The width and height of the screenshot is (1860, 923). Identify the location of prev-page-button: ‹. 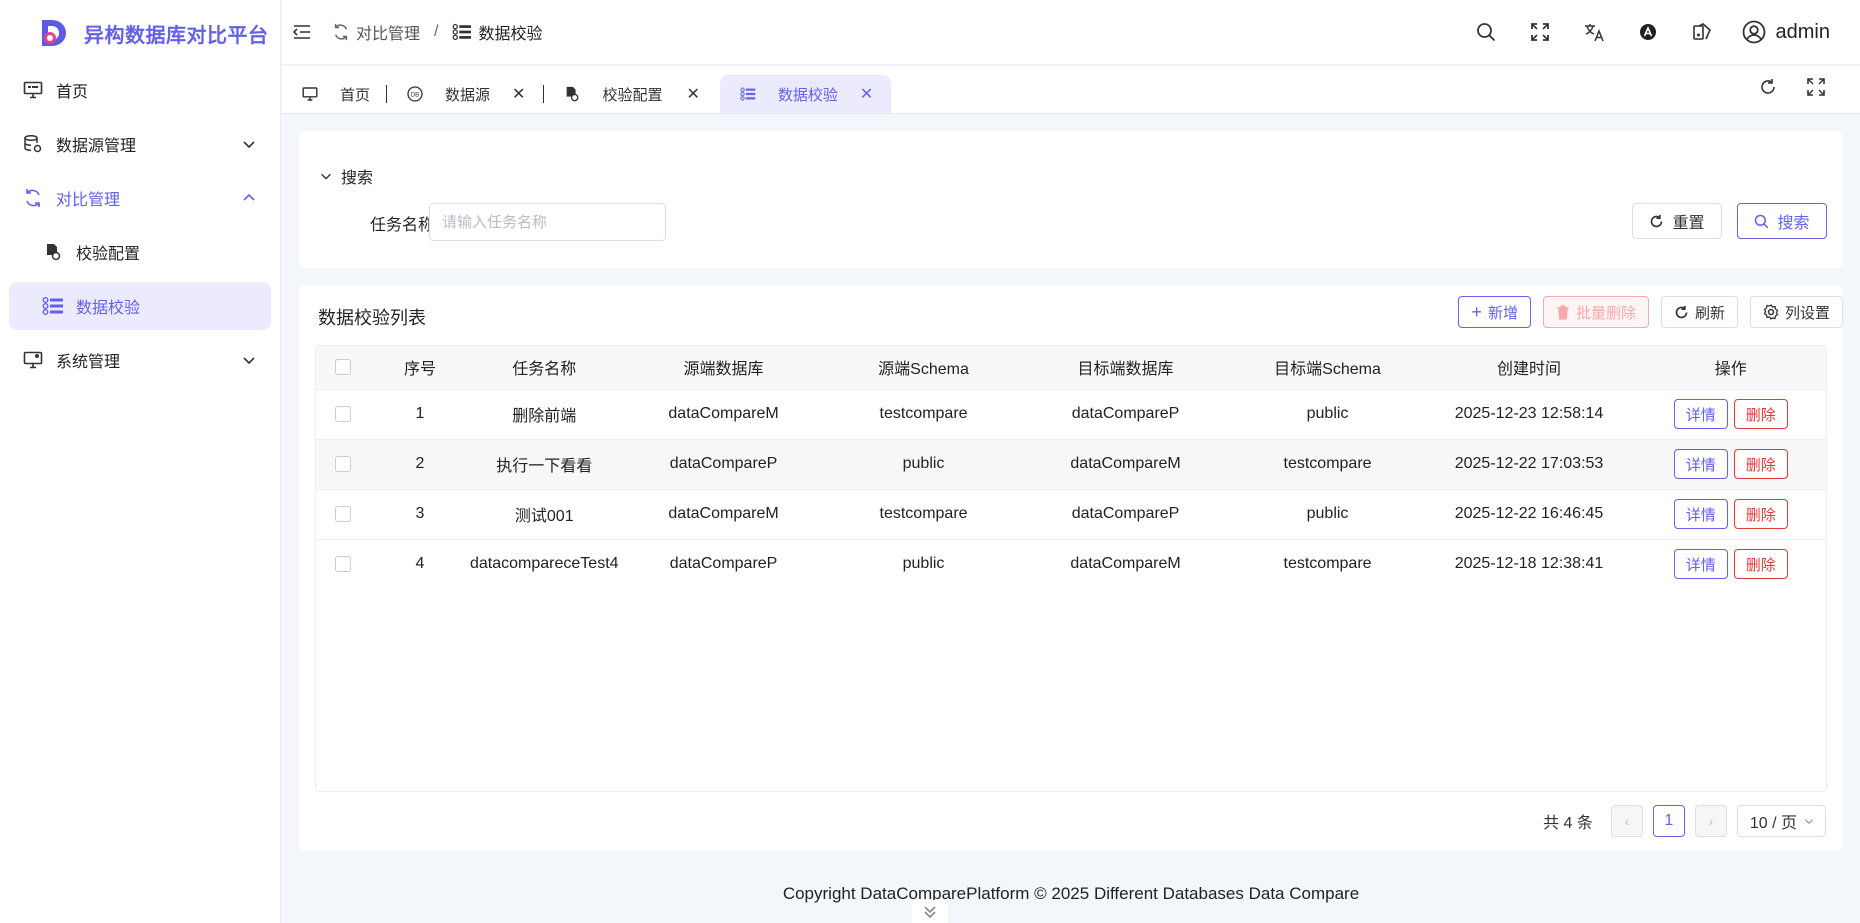
(1626, 821).